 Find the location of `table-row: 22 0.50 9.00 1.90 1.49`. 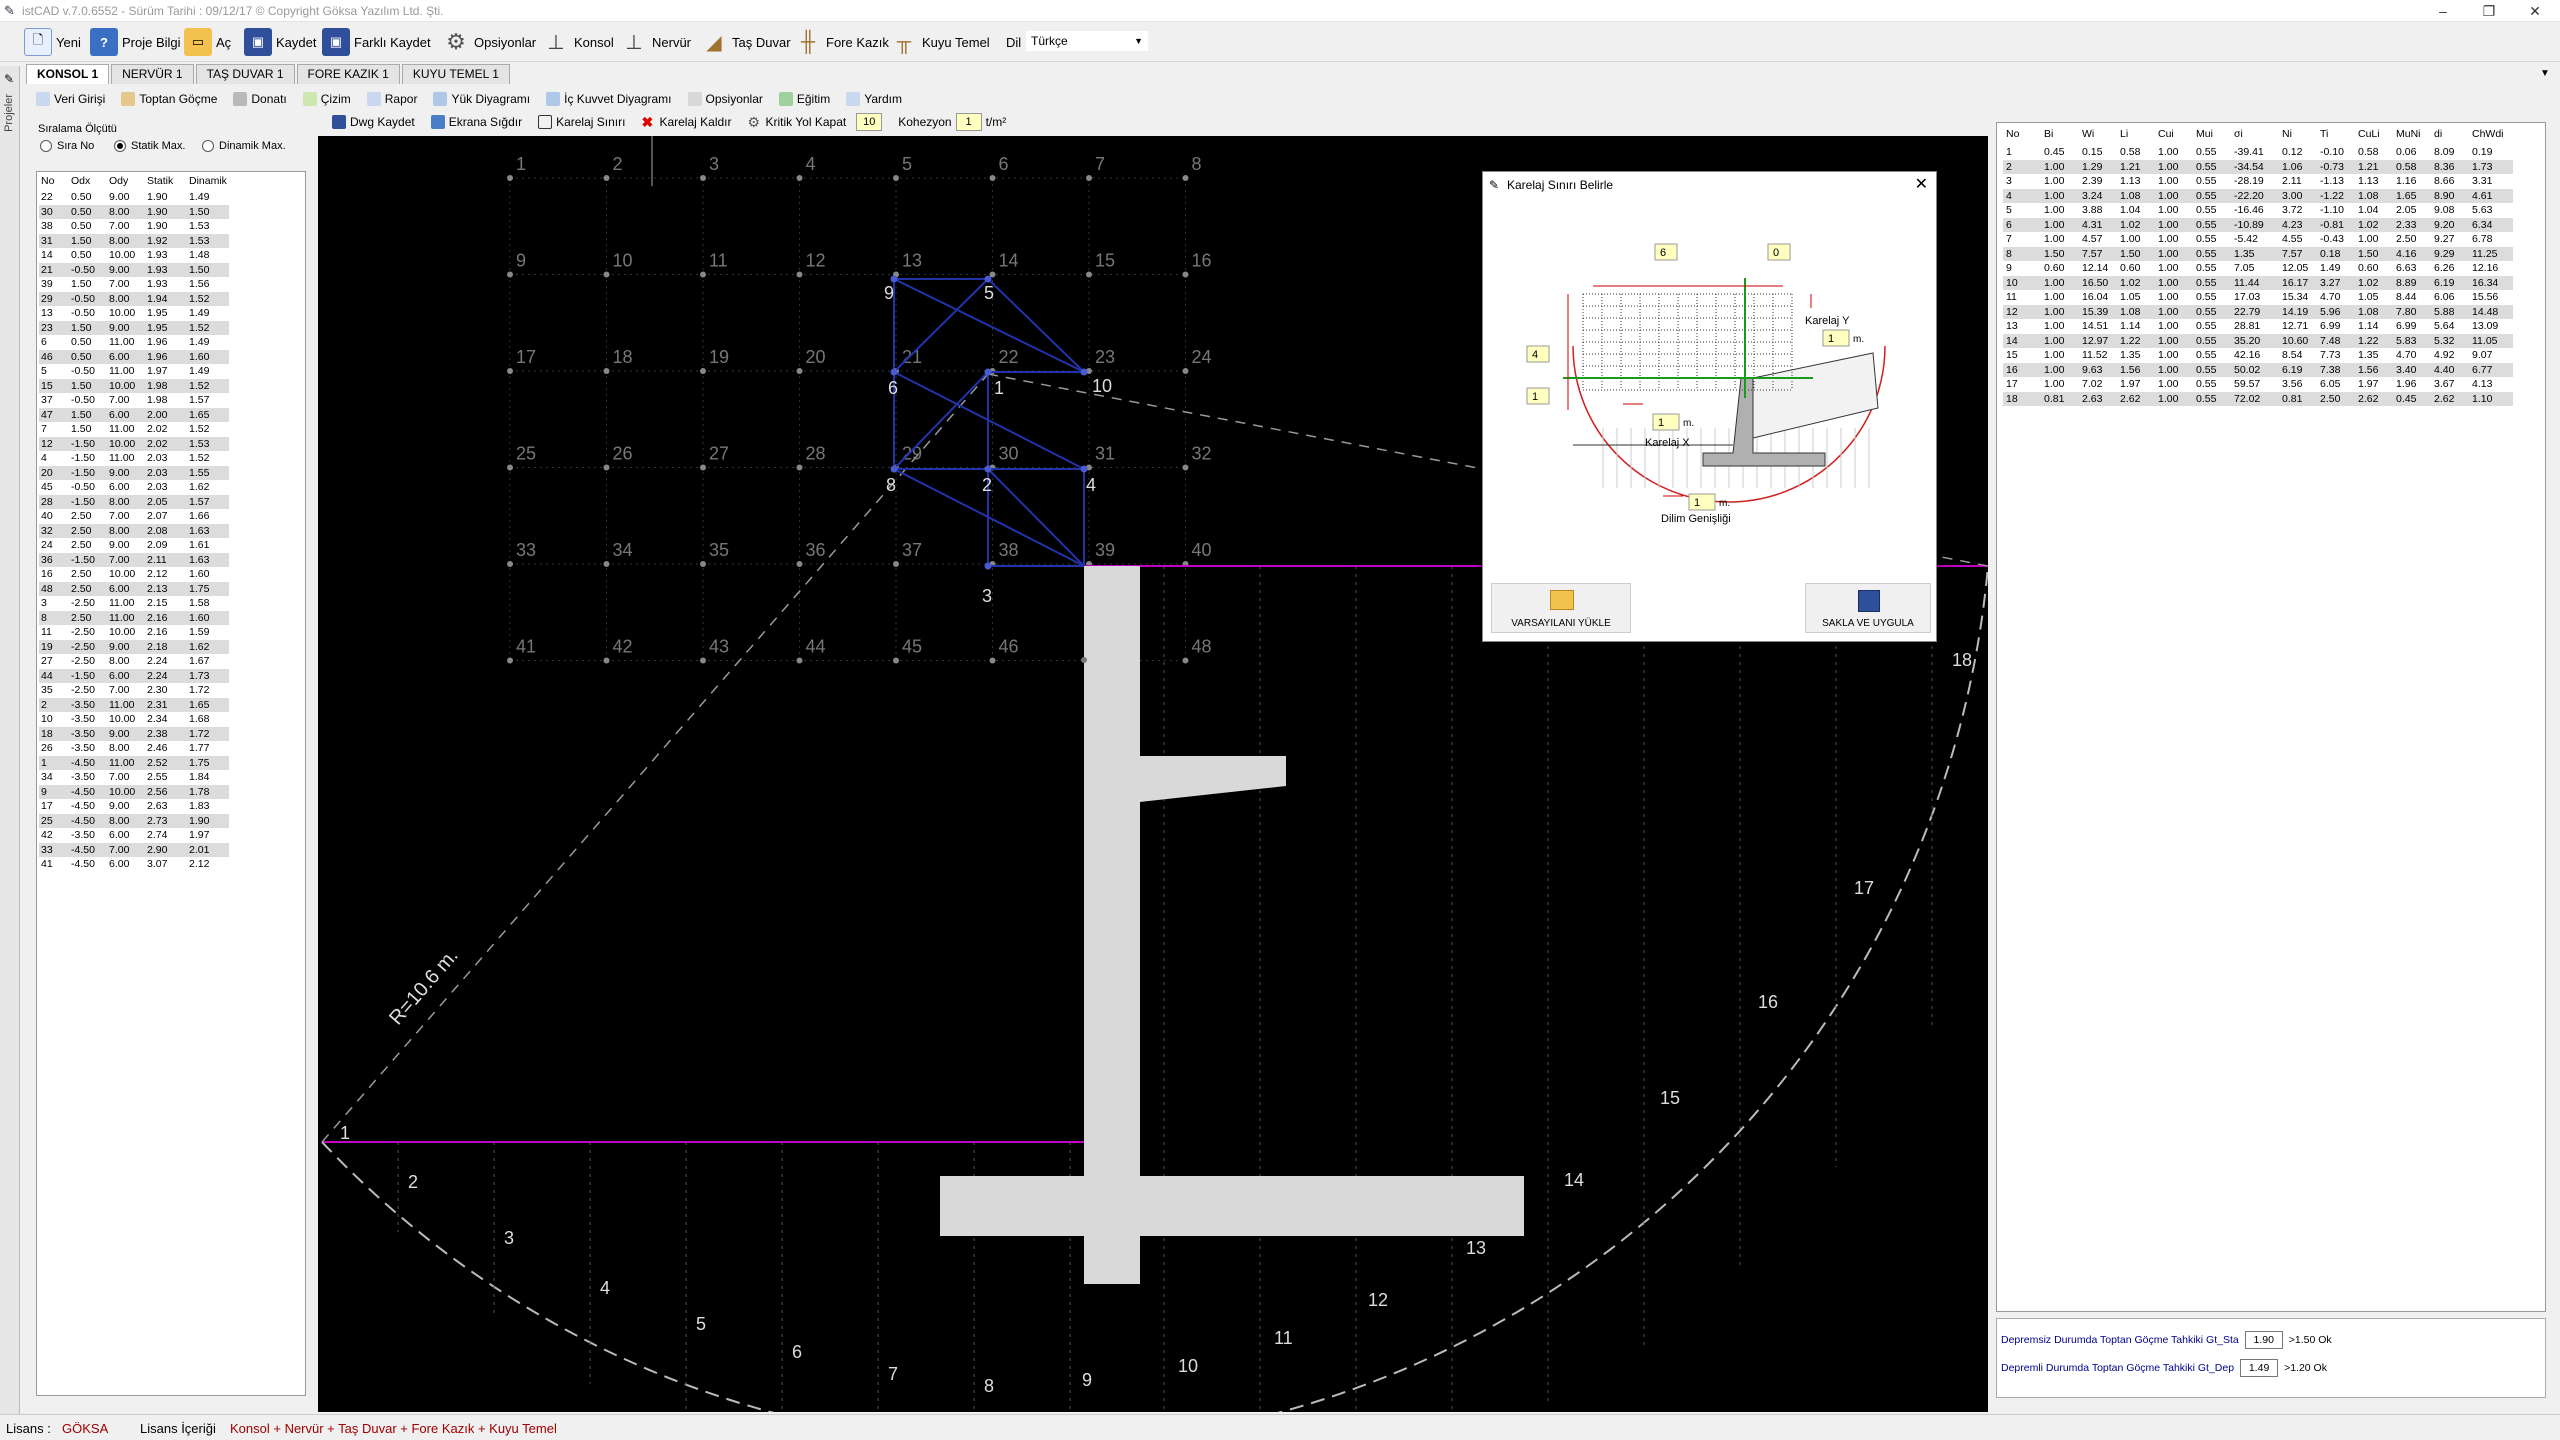

table-row: 22 0.50 9.00 1.90 1.49 is located at coordinates (134, 197).